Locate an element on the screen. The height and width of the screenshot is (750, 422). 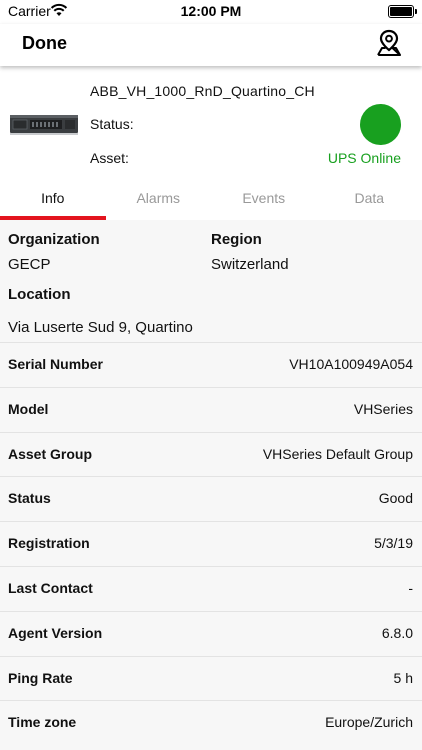
tab-alarms: Alarms is located at coordinates (159, 199).